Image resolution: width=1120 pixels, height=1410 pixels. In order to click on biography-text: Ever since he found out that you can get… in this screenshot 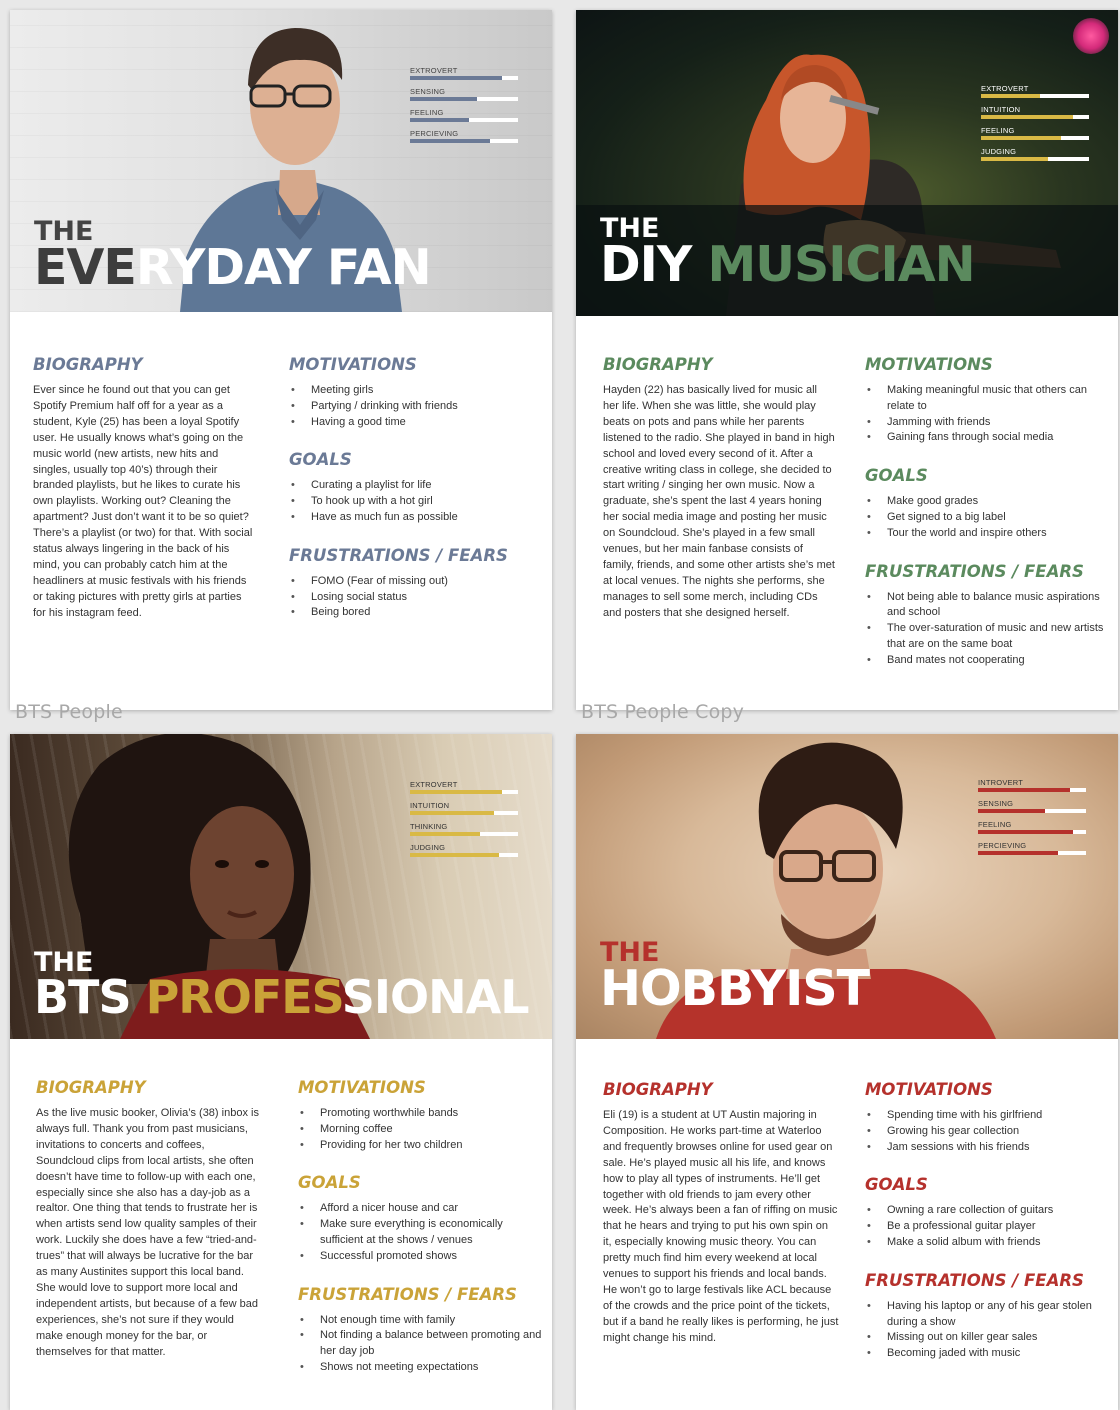, I will do `click(143, 501)`.